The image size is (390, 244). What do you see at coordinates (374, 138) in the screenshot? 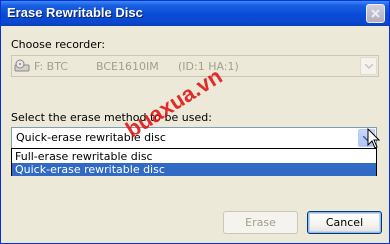
I see `mouse-pointer-icon` at bounding box center [374, 138].